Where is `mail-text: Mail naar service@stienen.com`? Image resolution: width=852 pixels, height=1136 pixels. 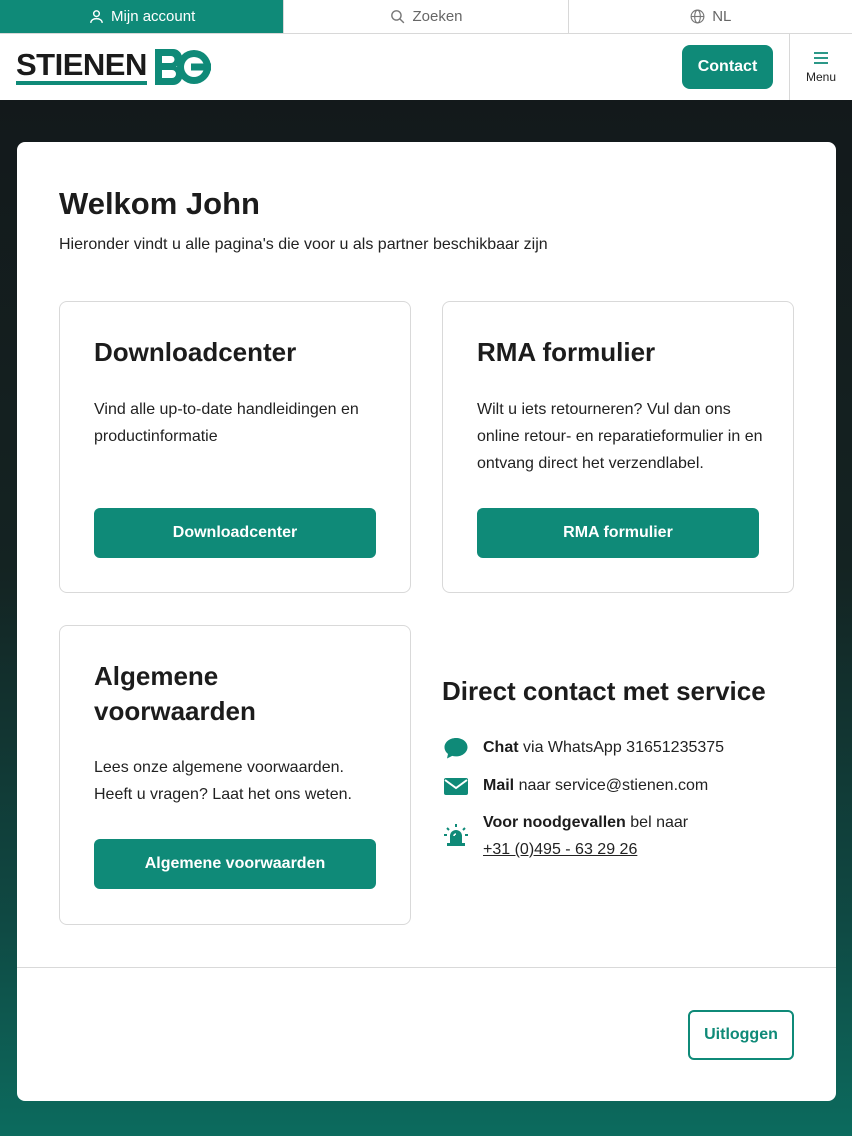 mail-text: Mail naar service@stienen.com is located at coordinates (595, 785).